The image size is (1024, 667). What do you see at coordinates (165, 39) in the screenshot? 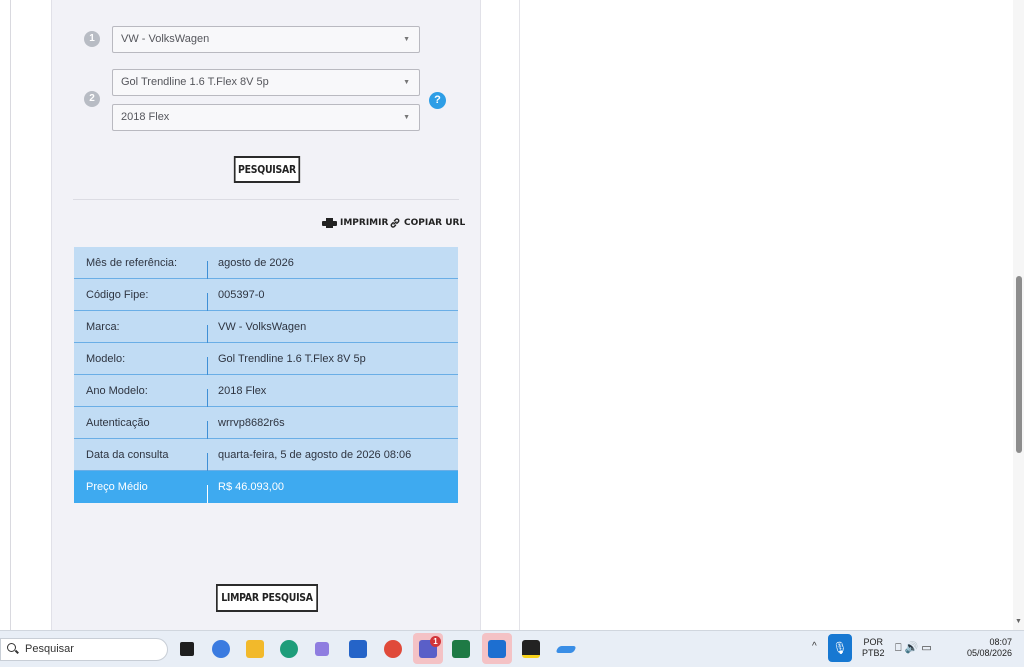
I see `brand-select-value: VW - VolksWagen` at bounding box center [165, 39].